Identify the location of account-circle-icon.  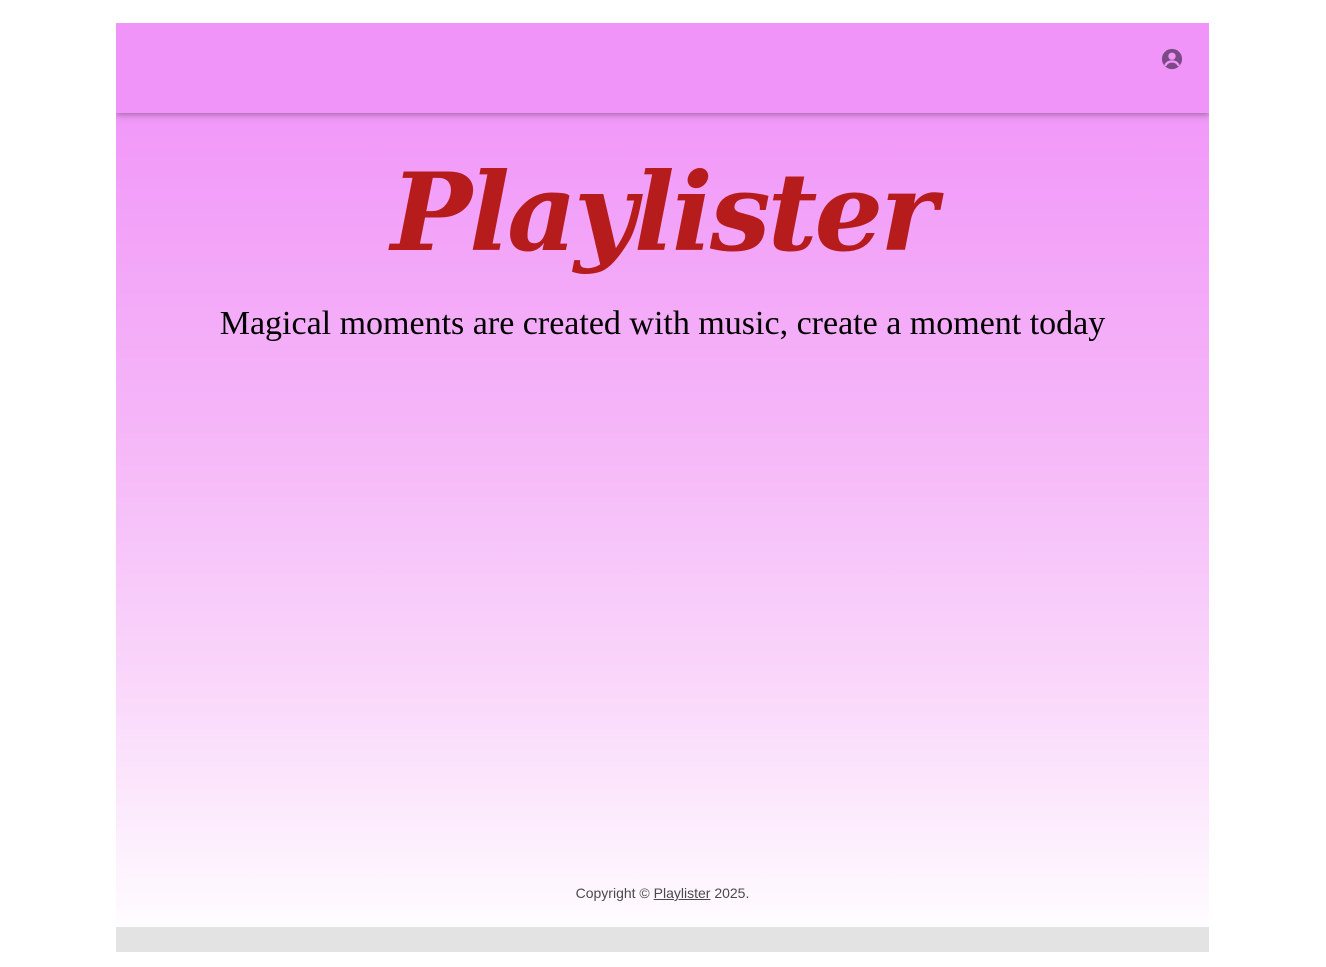
(1172, 59).